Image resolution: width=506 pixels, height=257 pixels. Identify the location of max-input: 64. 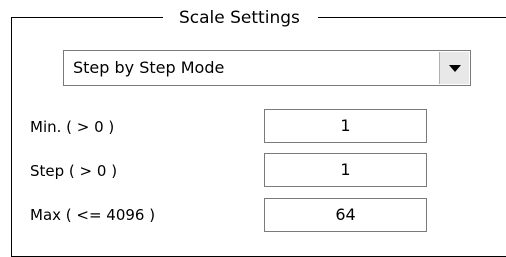
(345, 215).